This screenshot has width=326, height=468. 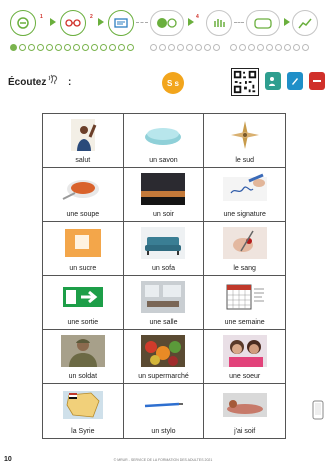 I want to click on thirsty-person-icon, so click(x=244, y=405).